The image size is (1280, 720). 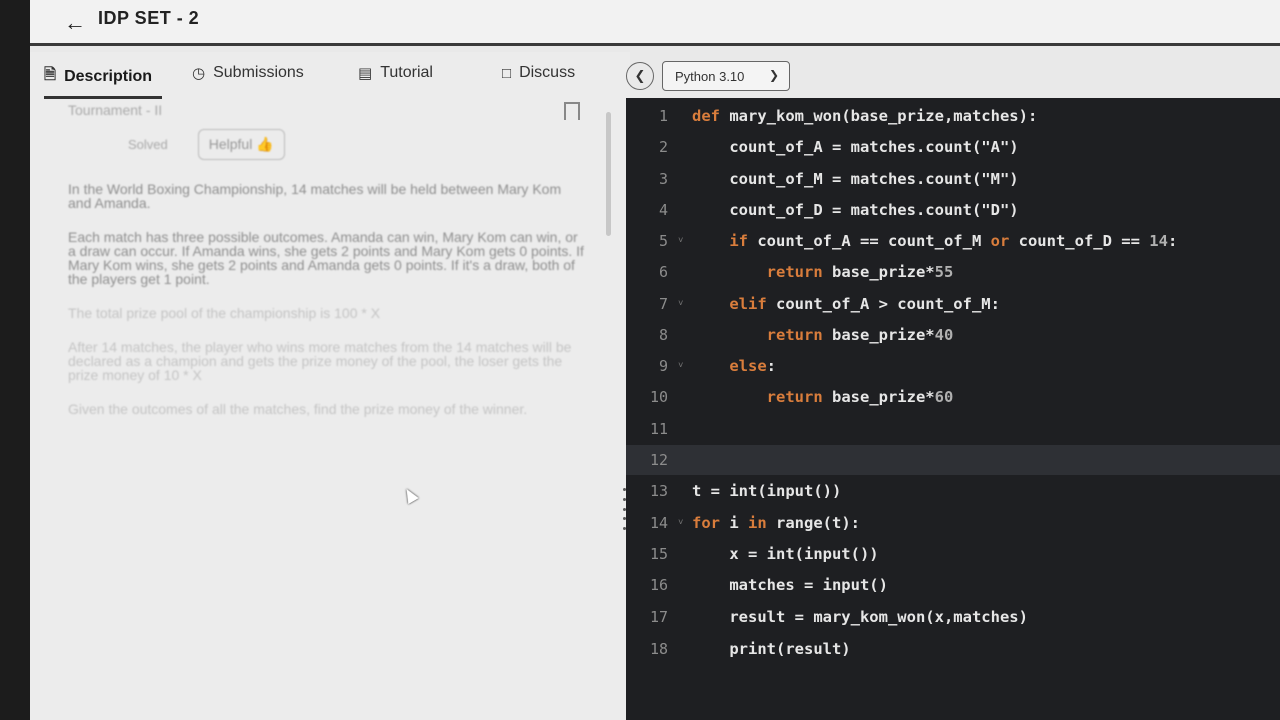 What do you see at coordinates (658, 460) in the screenshot?
I see `line-number: 12` at bounding box center [658, 460].